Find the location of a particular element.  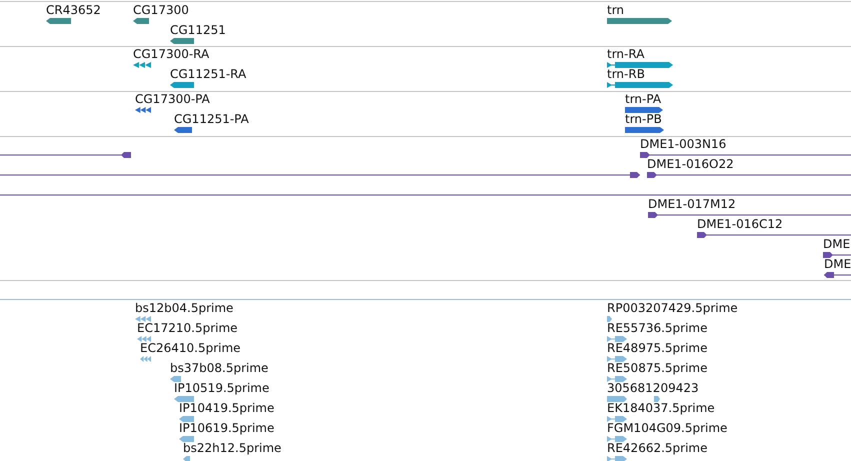

feature-label: bs22h12.5prime is located at coordinates (232, 448).